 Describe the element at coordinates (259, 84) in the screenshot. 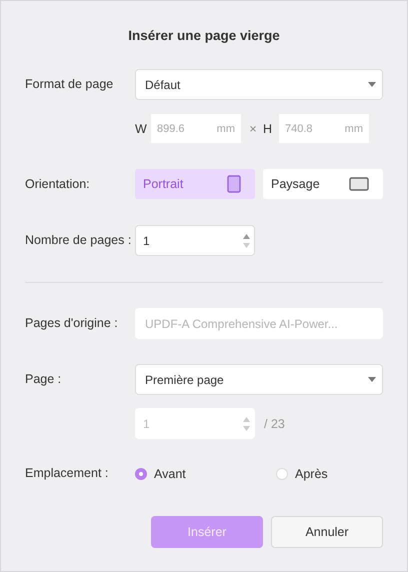

I see `page-format-select: Défaut` at that location.